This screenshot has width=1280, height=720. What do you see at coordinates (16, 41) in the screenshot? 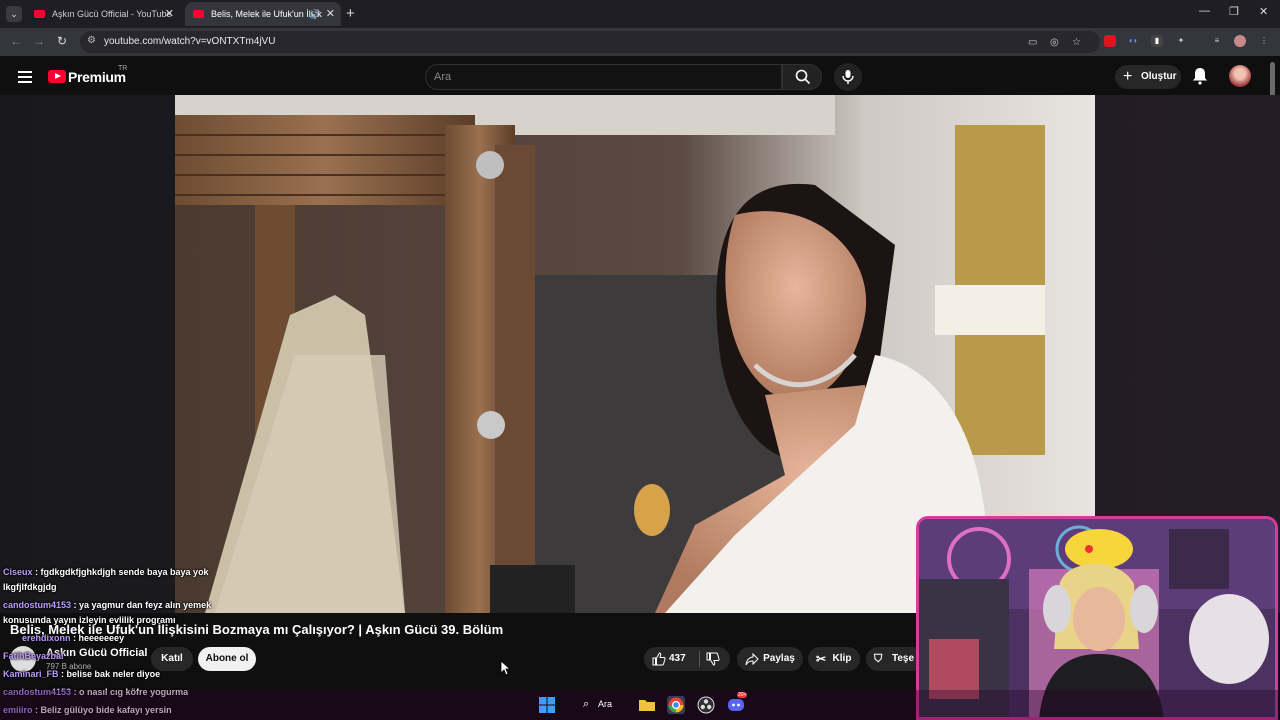
I see `back-icon: ←` at bounding box center [16, 41].